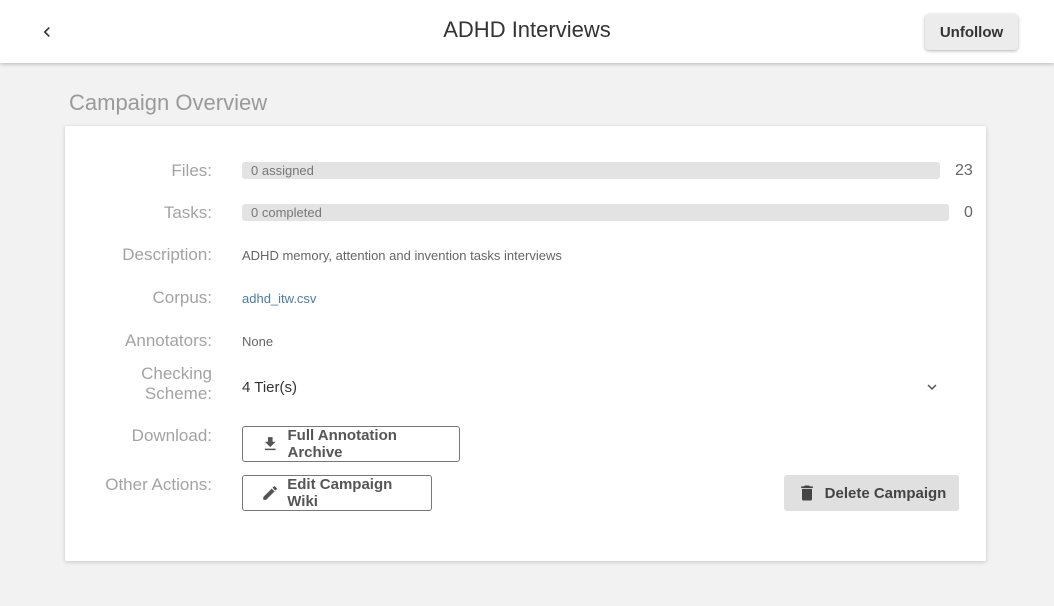 Image resolution: width=1054 pixels, height=606 pixels. Describe the element at coordinates (591, 170) in the screenshot. I see `files-progress-bar: 0 assigned` at that location.